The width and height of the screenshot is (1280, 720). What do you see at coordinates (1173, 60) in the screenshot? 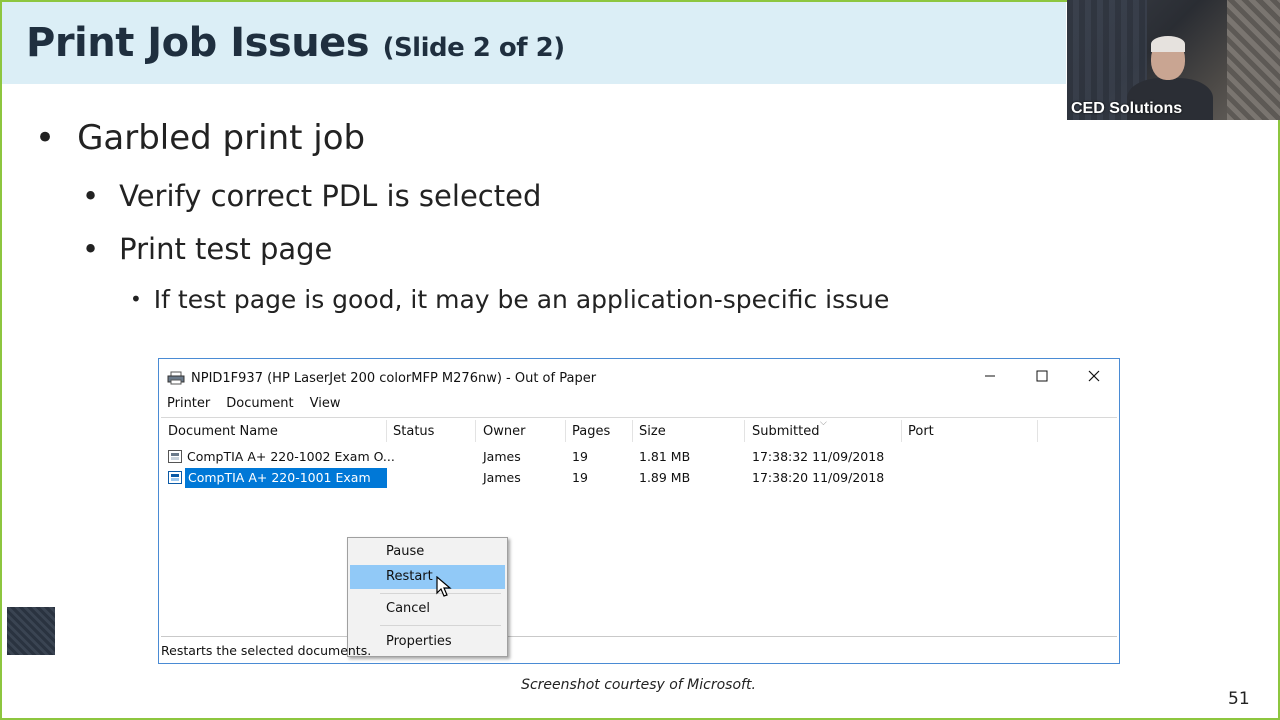
I see `webcam-video: CED Solutions` at bounding box center [1173, 60].